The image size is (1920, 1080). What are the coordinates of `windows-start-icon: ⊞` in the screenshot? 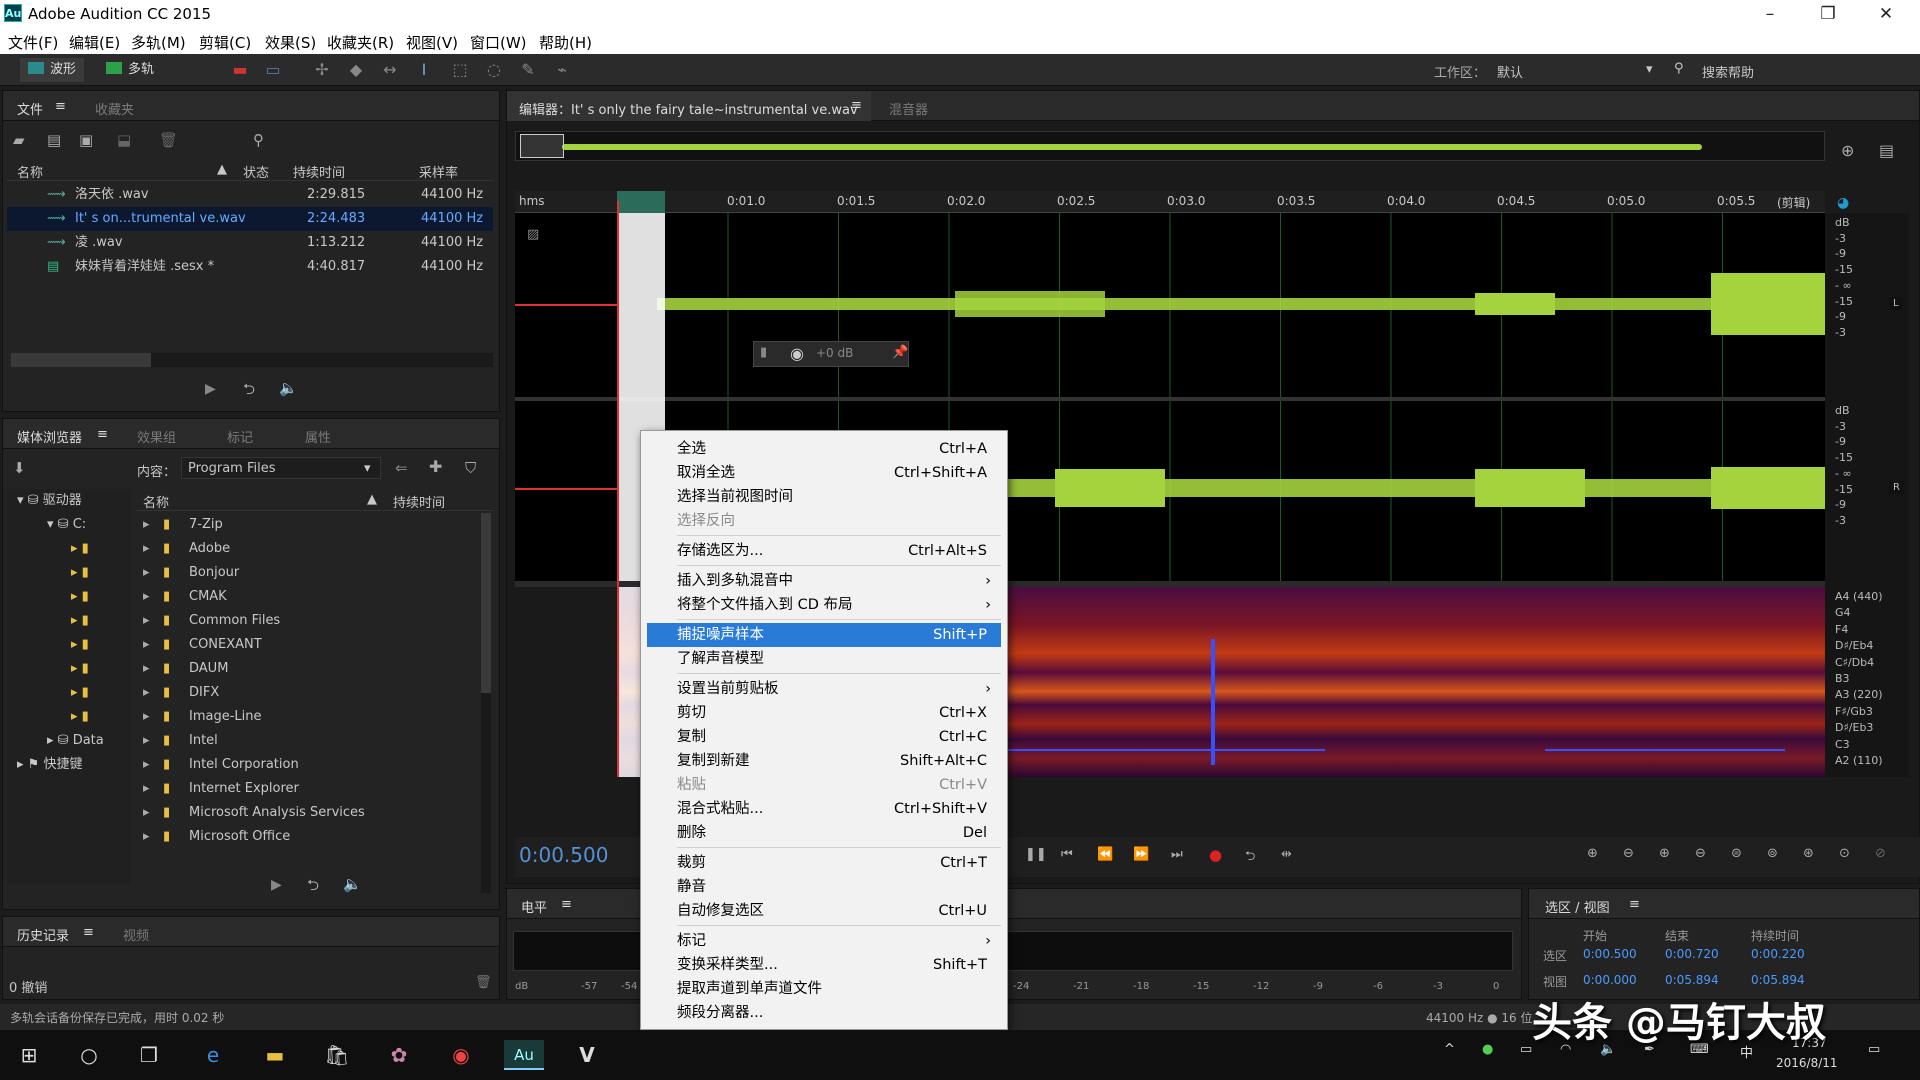 It's located at (29, 1055).